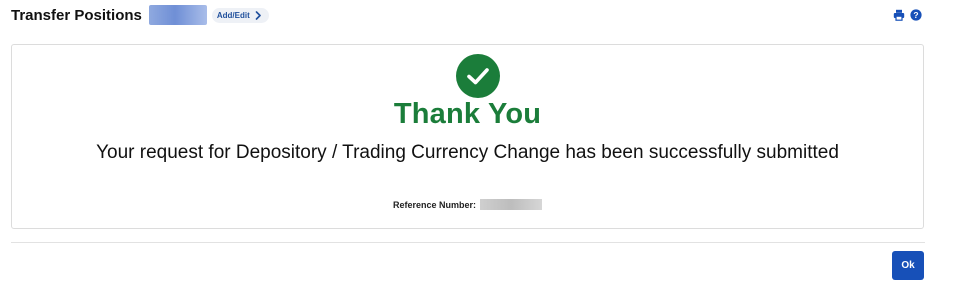  I want to click on add-edit-button: Add/Edit, so click(240, 15).